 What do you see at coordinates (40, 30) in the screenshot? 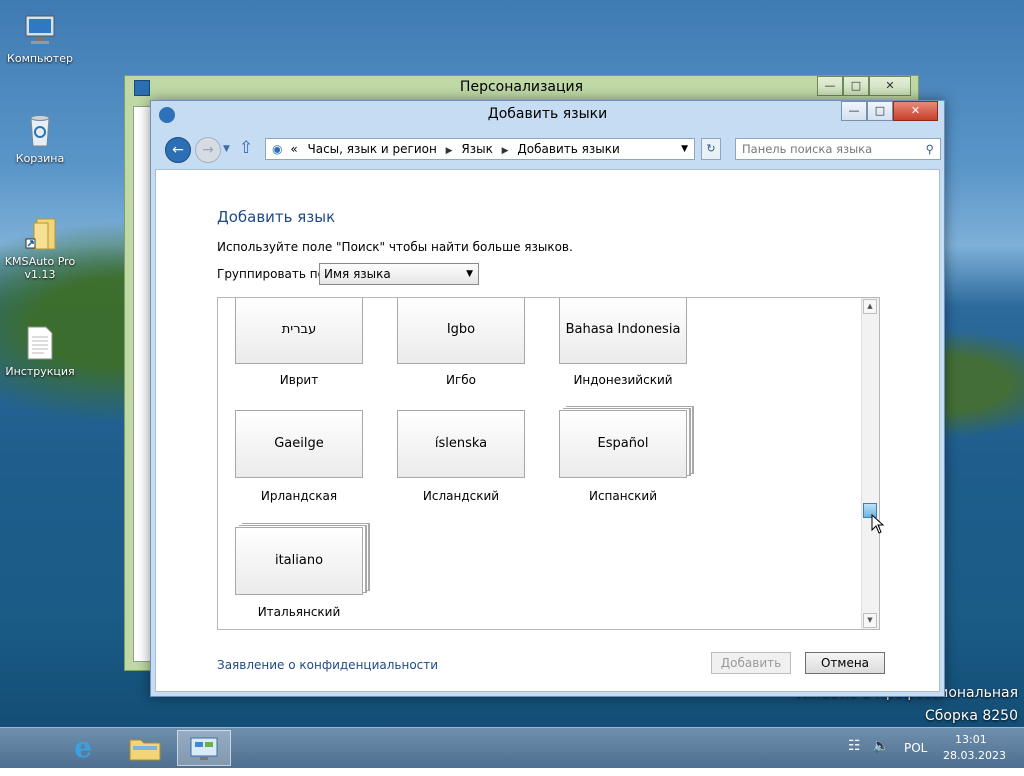
I see `computer-icon` at bounding box center [40, 30].